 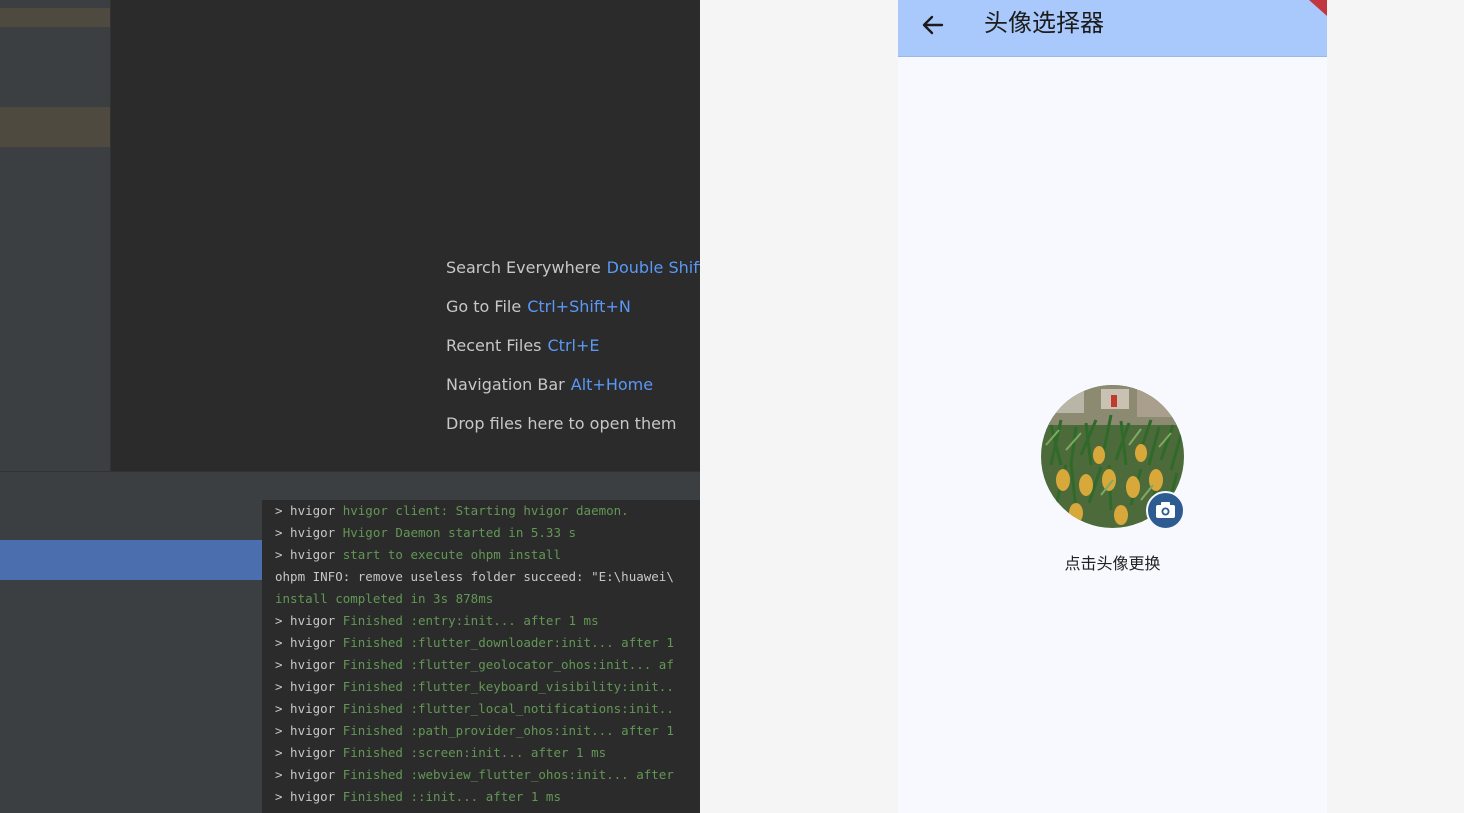 I want to click on hint-shortcut: Ctrl+Shift+N, so click(x=579, y=306).